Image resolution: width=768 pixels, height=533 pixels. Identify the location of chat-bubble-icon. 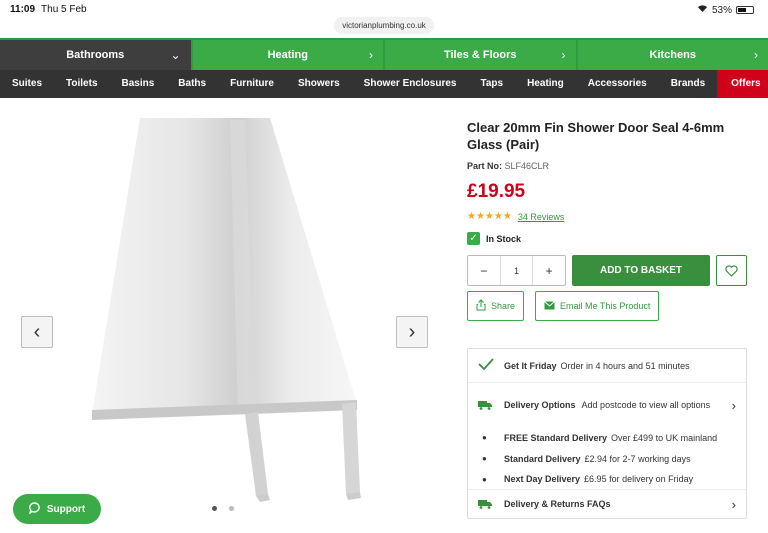
(34, 509).